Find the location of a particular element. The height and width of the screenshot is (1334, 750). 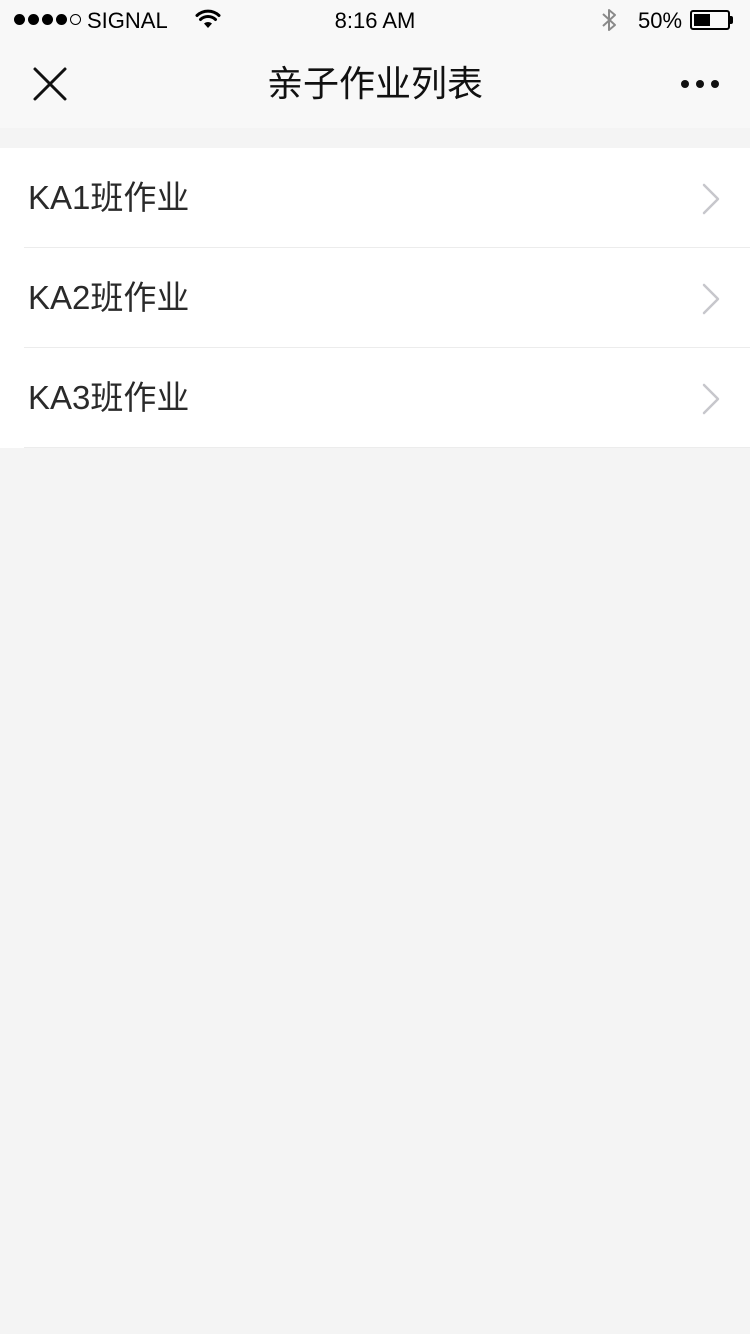

more-button is located at coordinates (700, 84).